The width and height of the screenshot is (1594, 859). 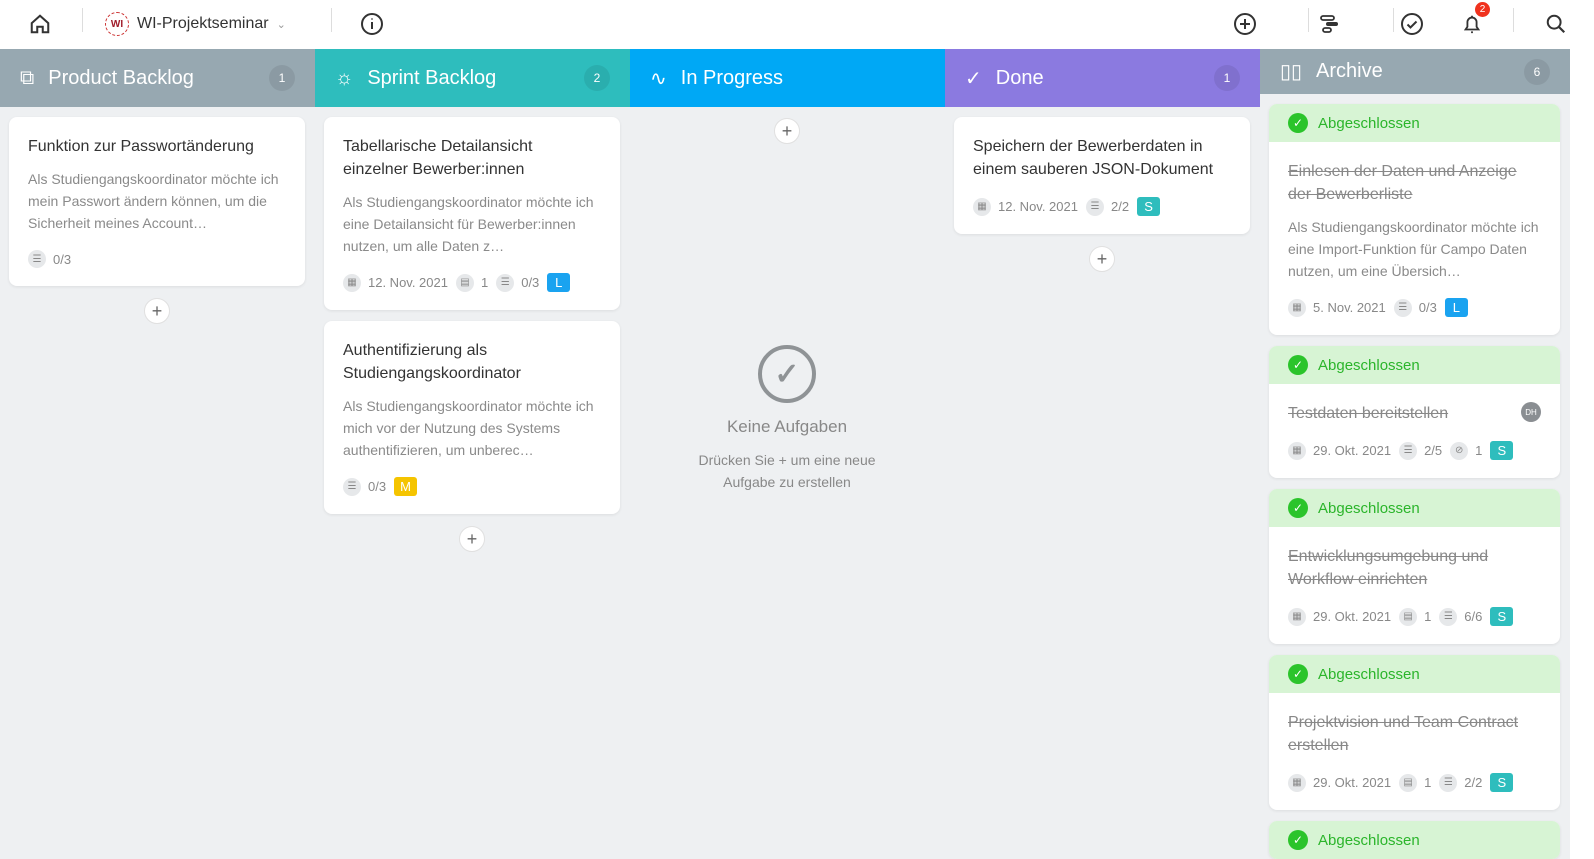 I want to click on book-icon: ▯▯, so click(x=1291, y=72).